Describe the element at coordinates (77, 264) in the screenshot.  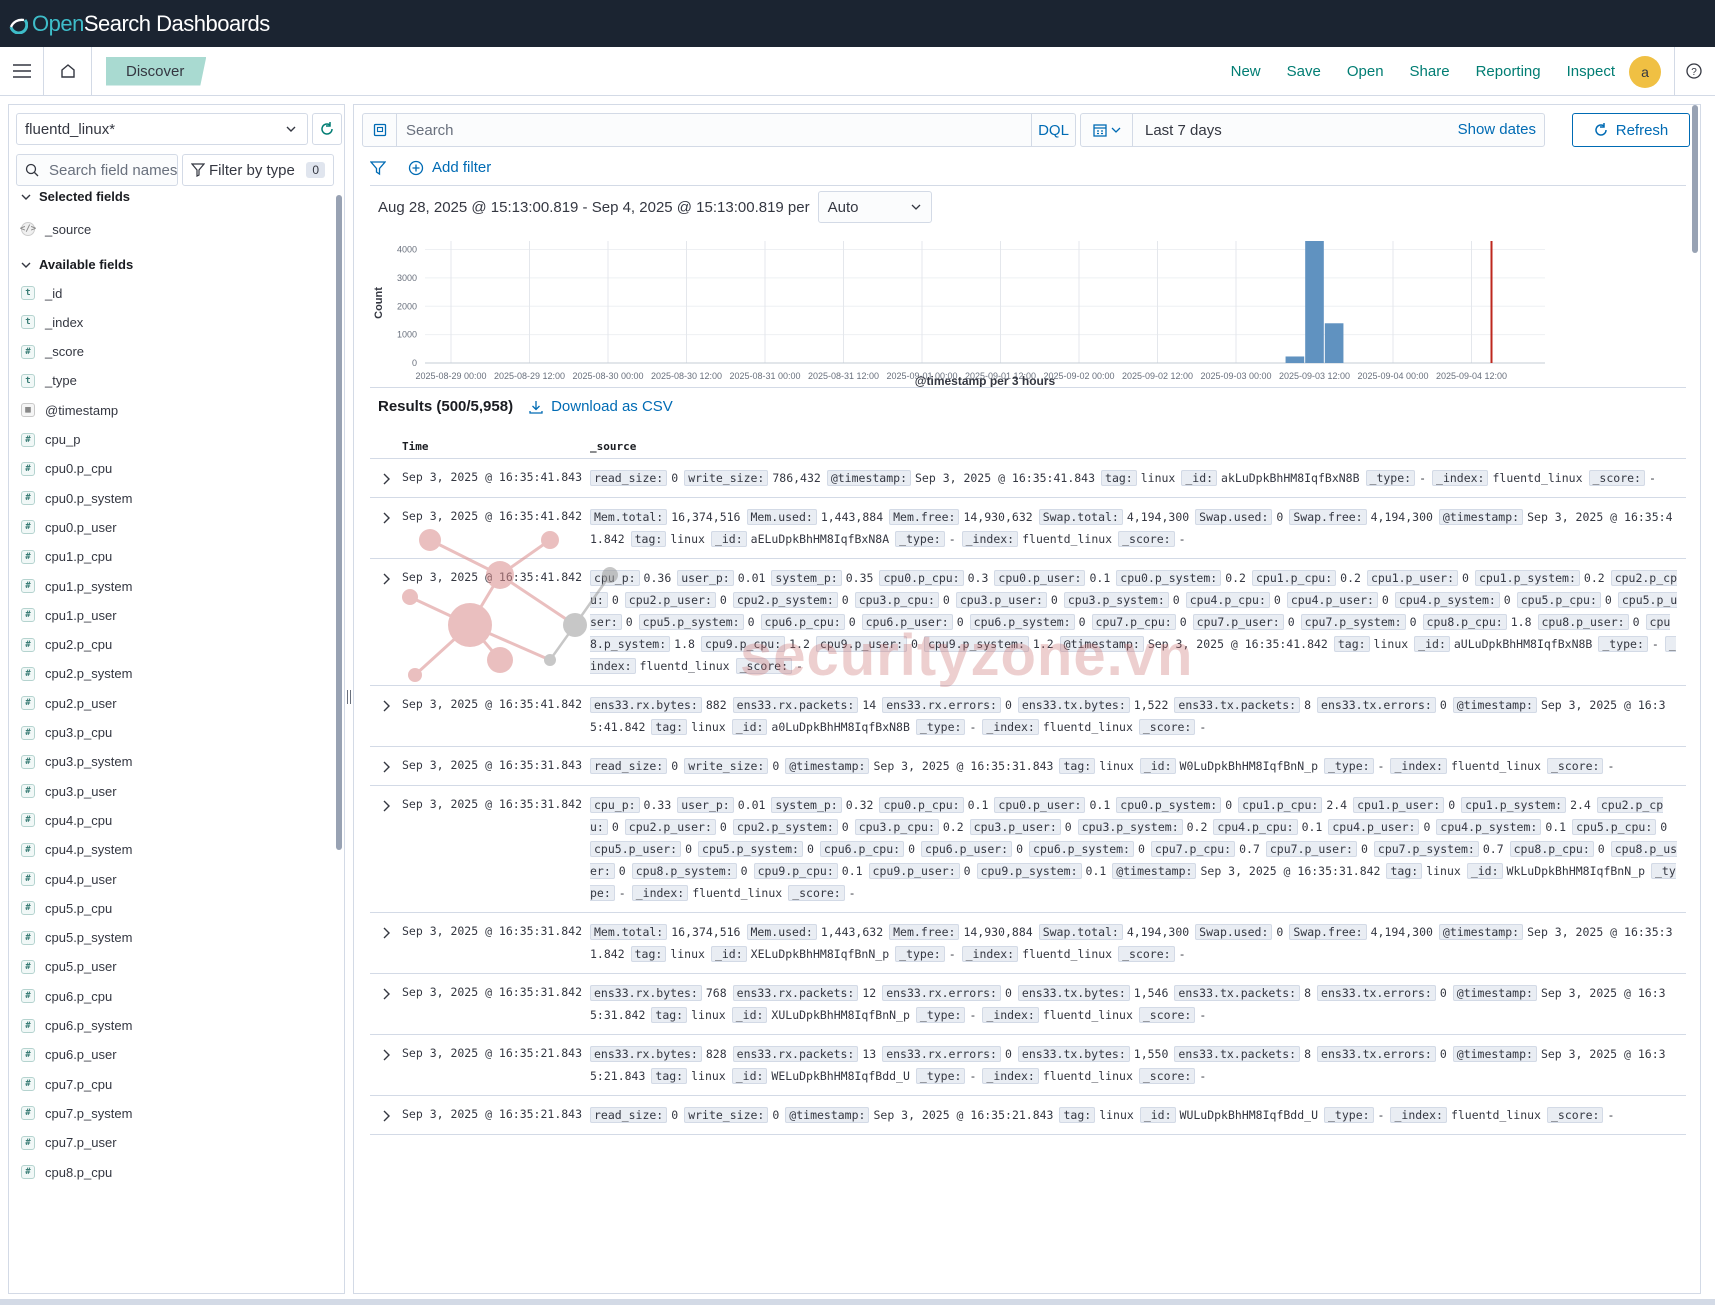
I see `available-fields-header: Available fields` at that location.